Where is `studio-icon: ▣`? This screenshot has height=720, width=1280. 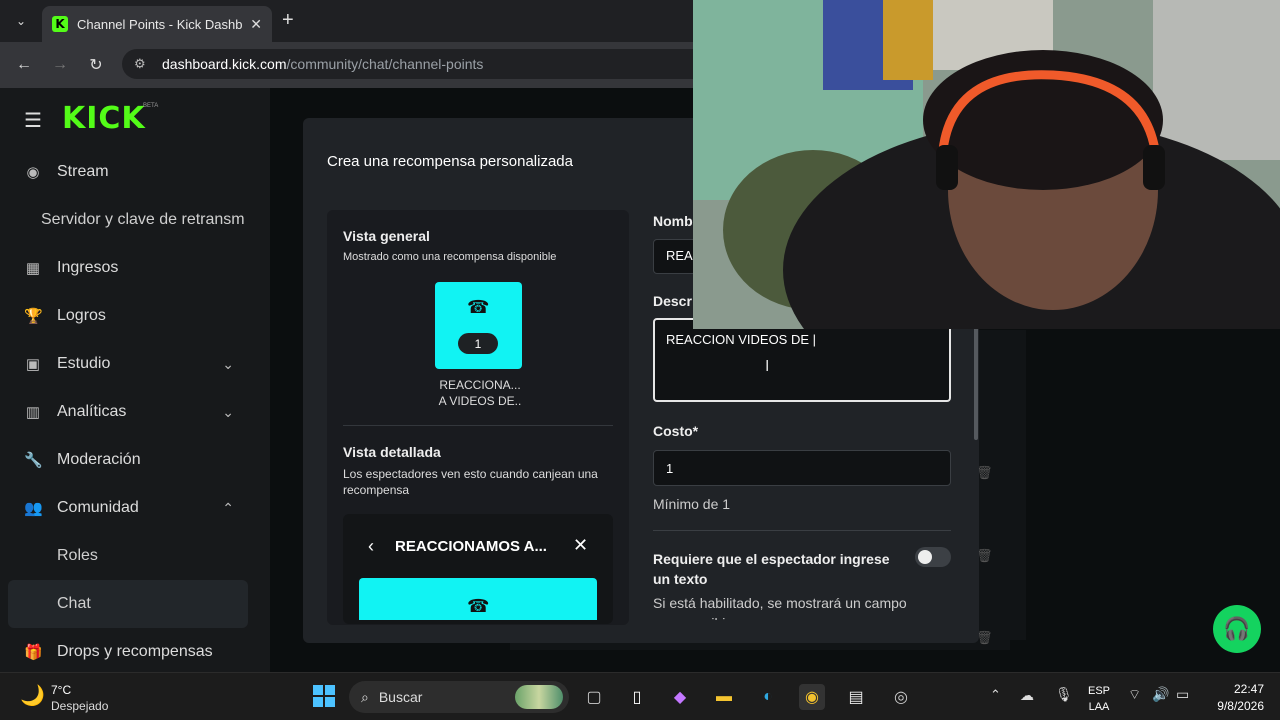 studio-icon: ▣ is located at coordinates (33, 364).